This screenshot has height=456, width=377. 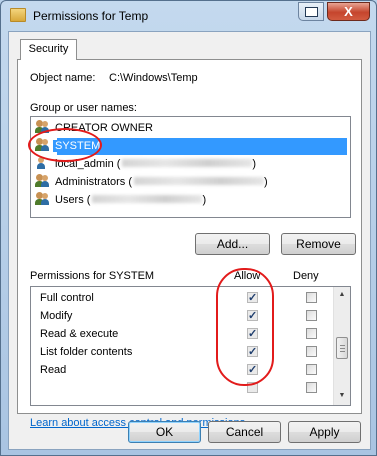 What do you see at coordinates (79, 334) in the screenshot?
I see `permission-name: Read & execute` at bounding box center [79, 334].